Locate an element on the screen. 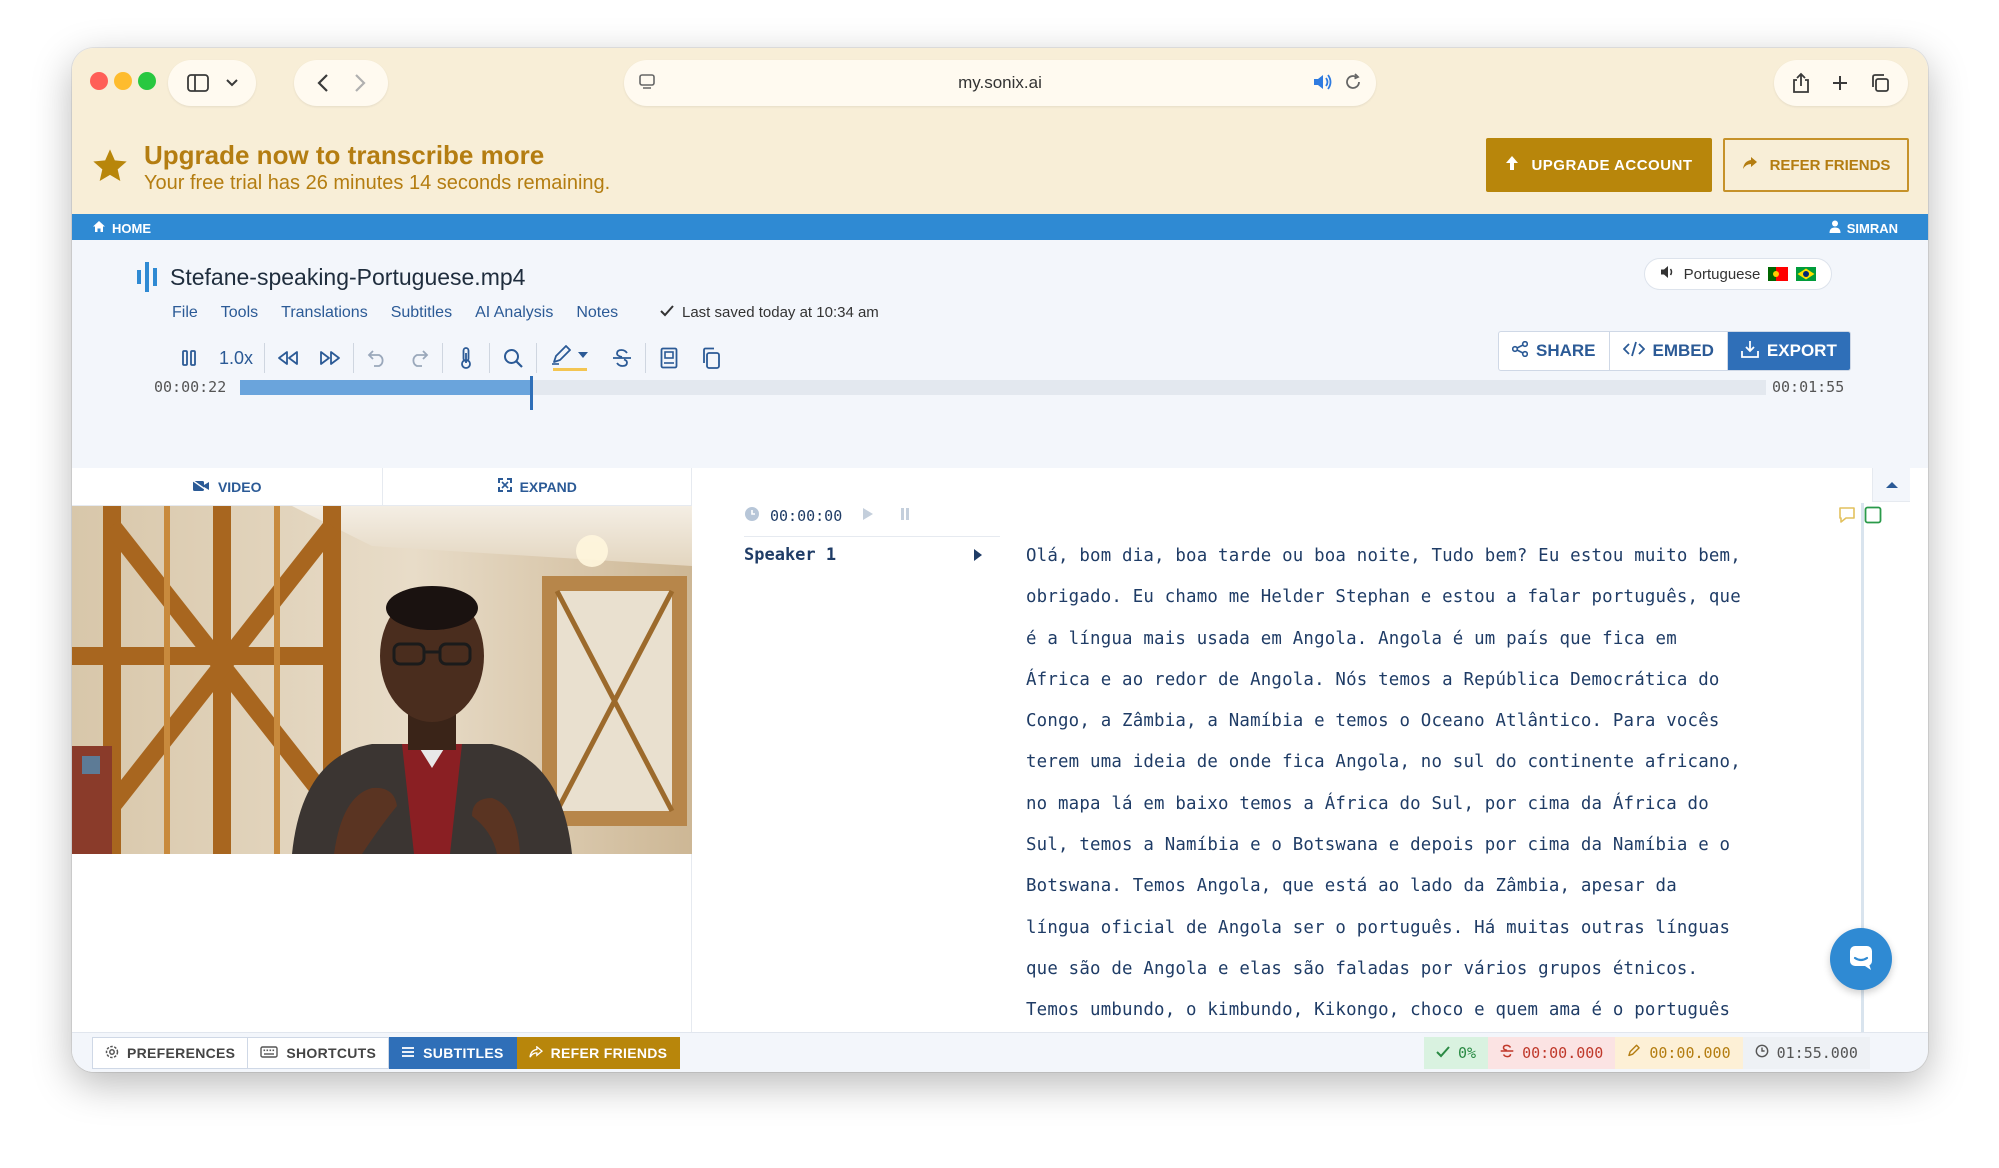 The image size is (1999, 1168). rewind-button is located at coordinates (288, 358).